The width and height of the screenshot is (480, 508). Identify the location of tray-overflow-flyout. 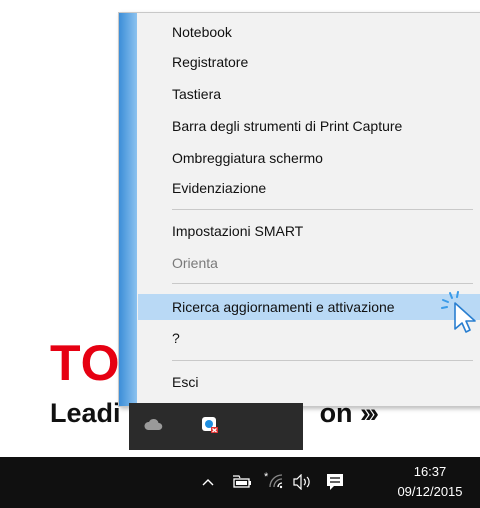
(216, 426).